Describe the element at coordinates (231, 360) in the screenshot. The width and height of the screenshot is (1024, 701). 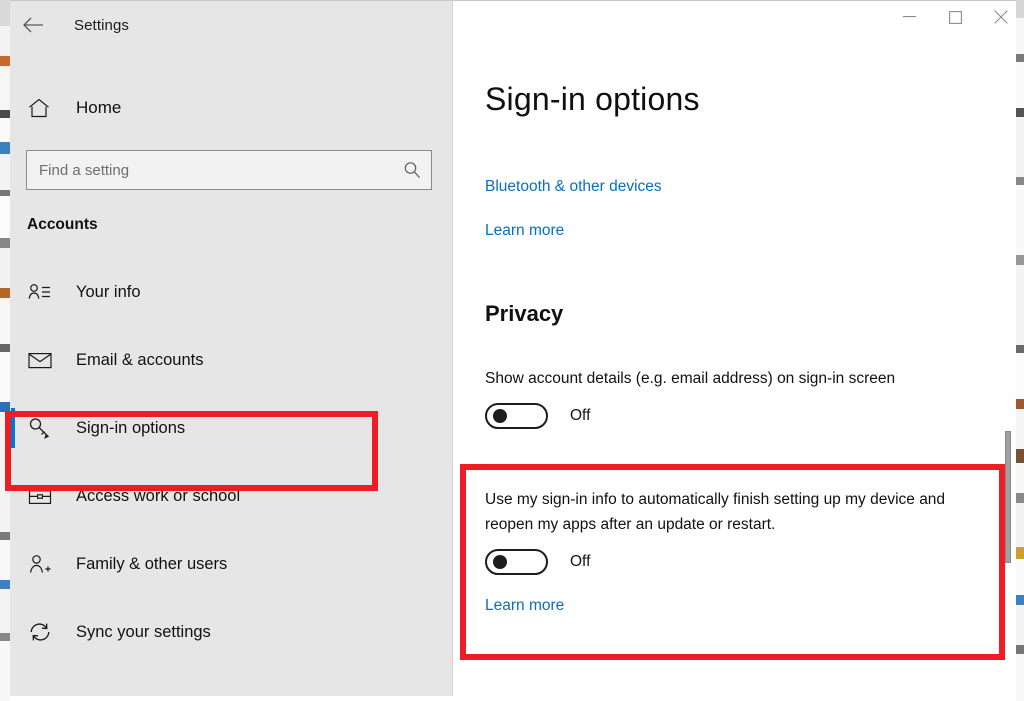
I see `sidebar-item-email-accounts: Email & accounts` at that location.